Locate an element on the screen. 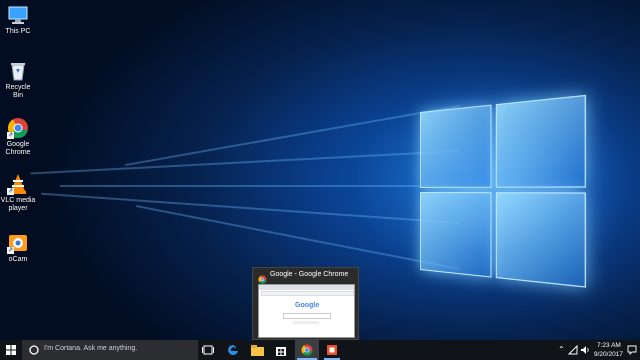  file-explorer-icon is located at coordinates (257, 350).